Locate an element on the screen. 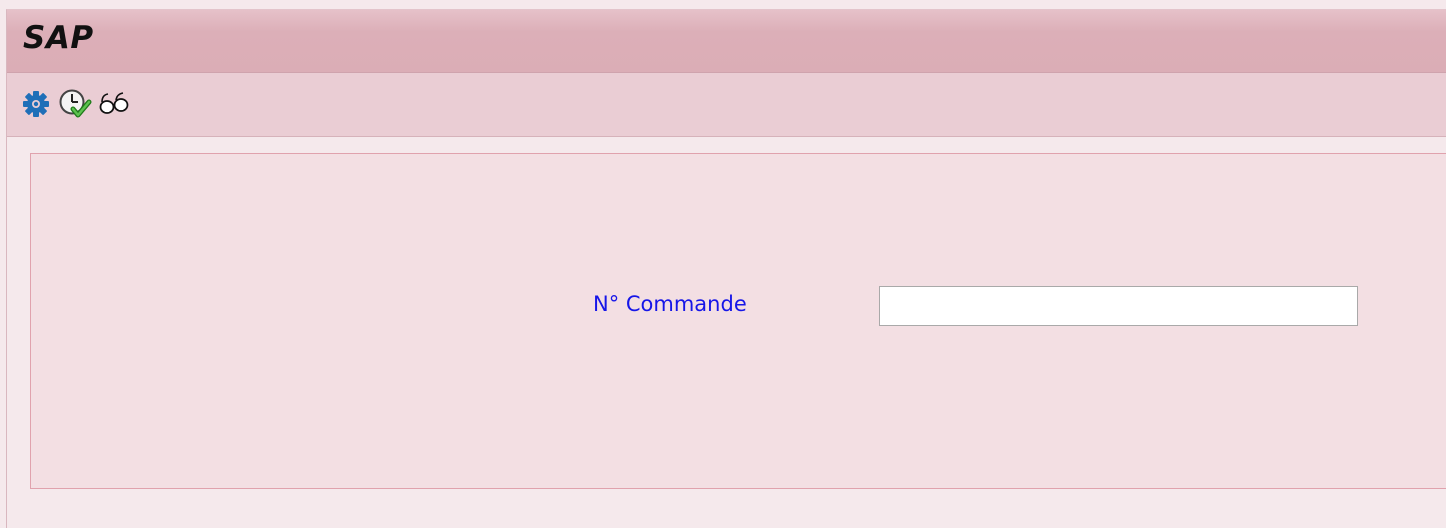  clock-check-icon is located at coordinates (75, 104).